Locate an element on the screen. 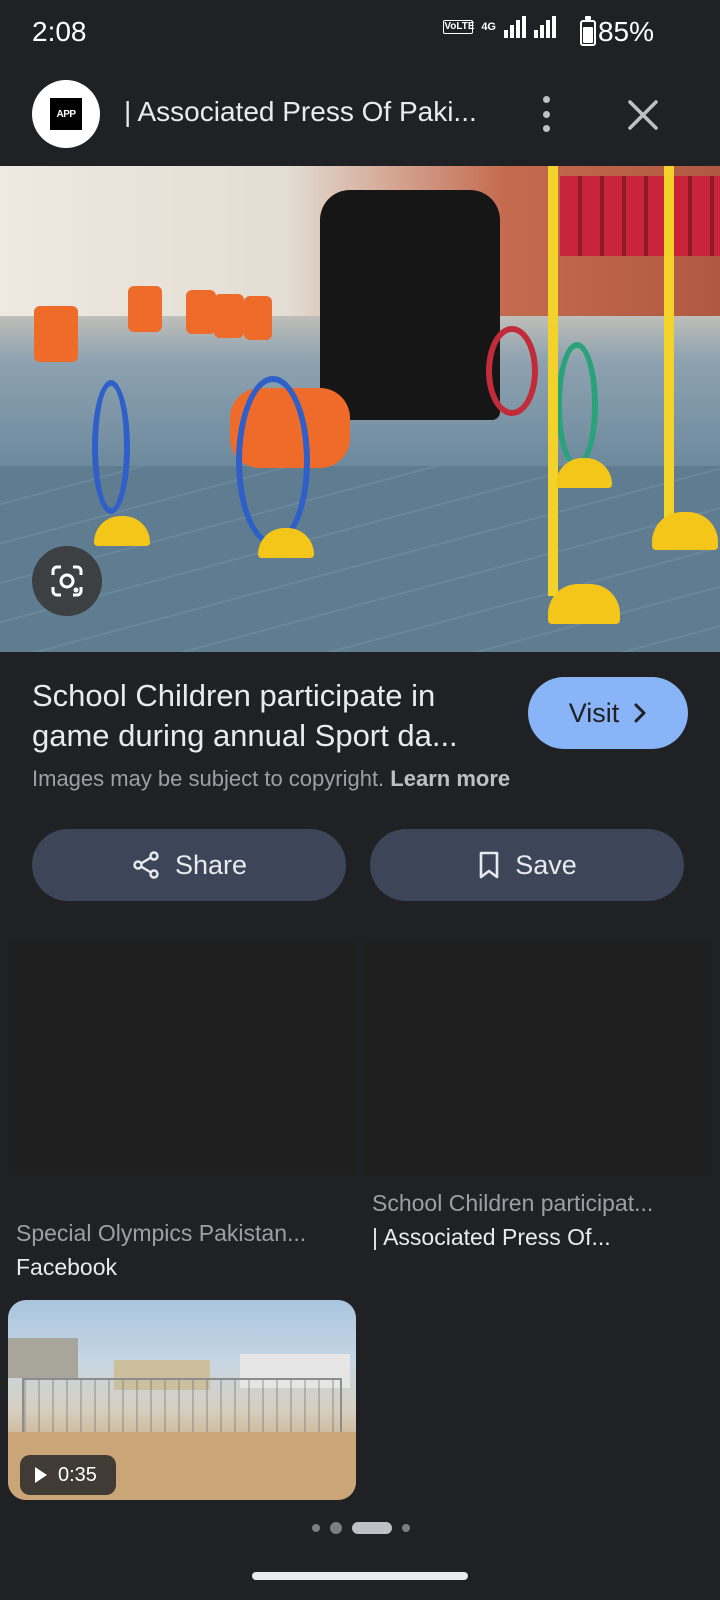 The image size is (720, 1600). lens-icon is located at coordinates (67, 581).